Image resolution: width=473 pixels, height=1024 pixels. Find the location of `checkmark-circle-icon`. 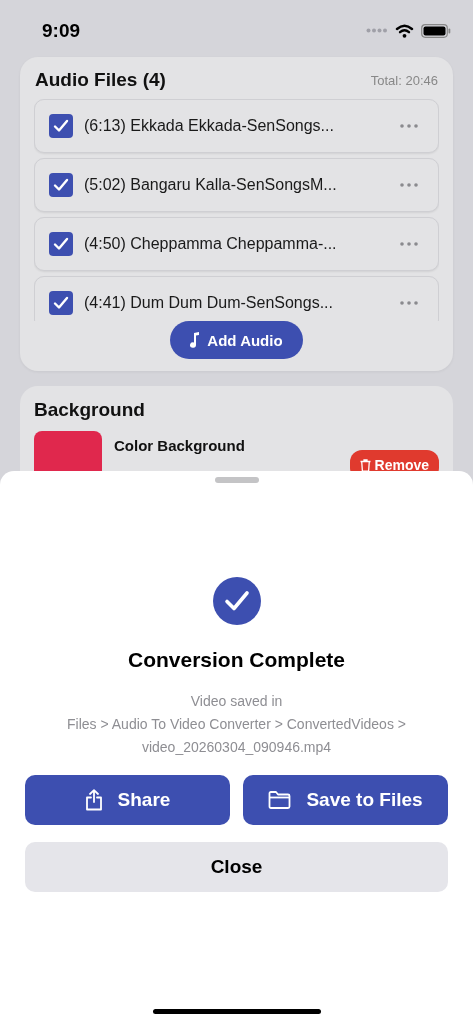

checkmark-circle-icon is located at coordinates (236, 601).